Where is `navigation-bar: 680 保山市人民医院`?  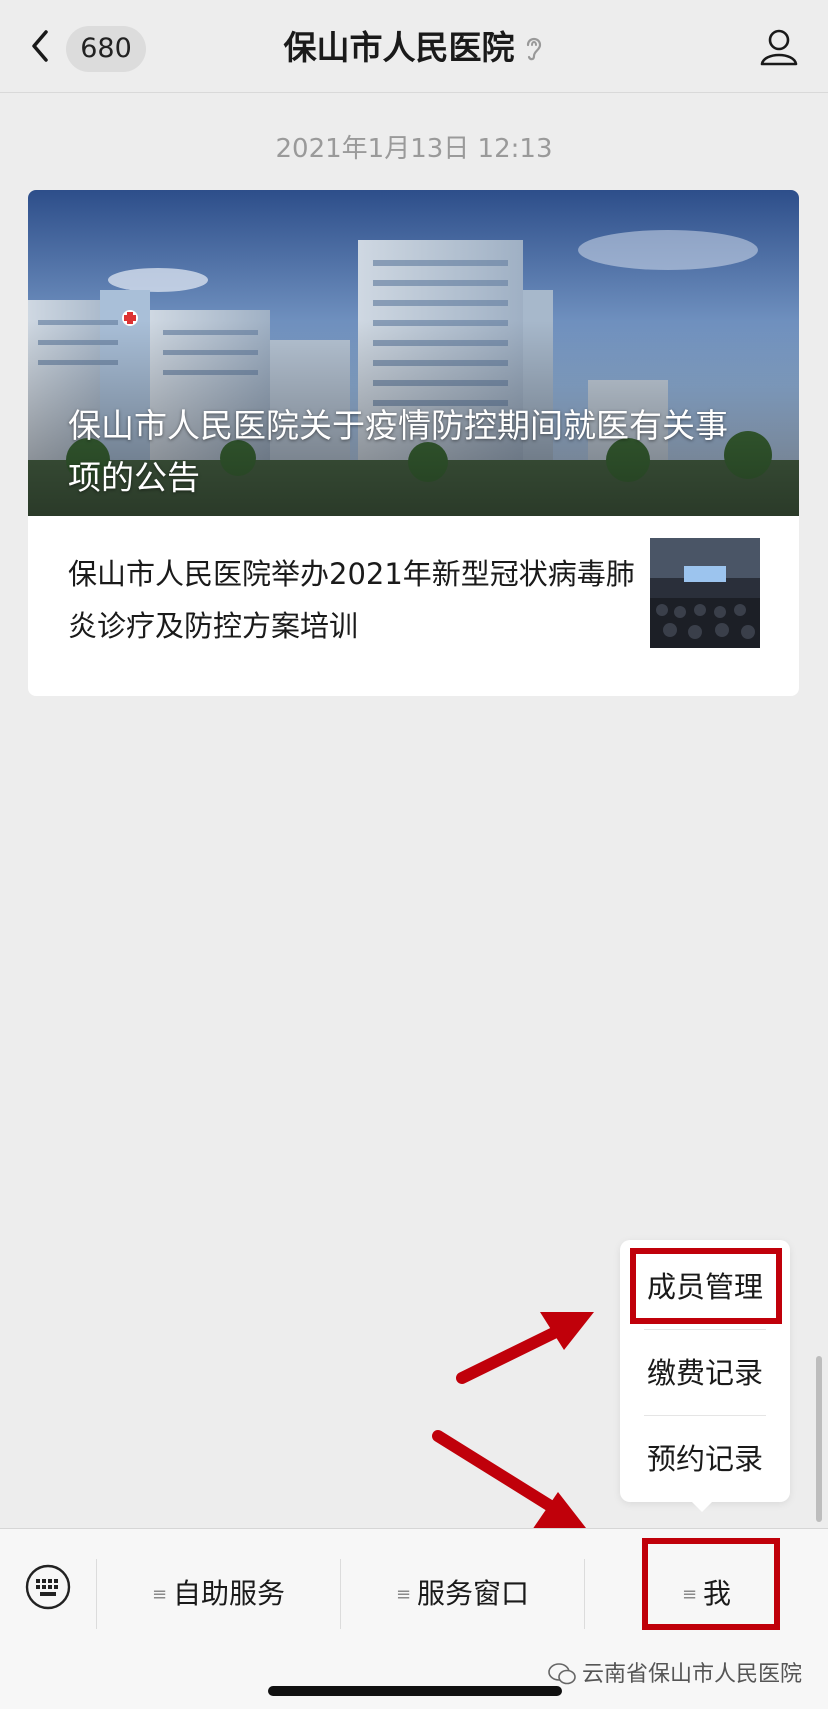
navigation-bar: 680 保山市人民医院 is located at coordinates (414, 46).